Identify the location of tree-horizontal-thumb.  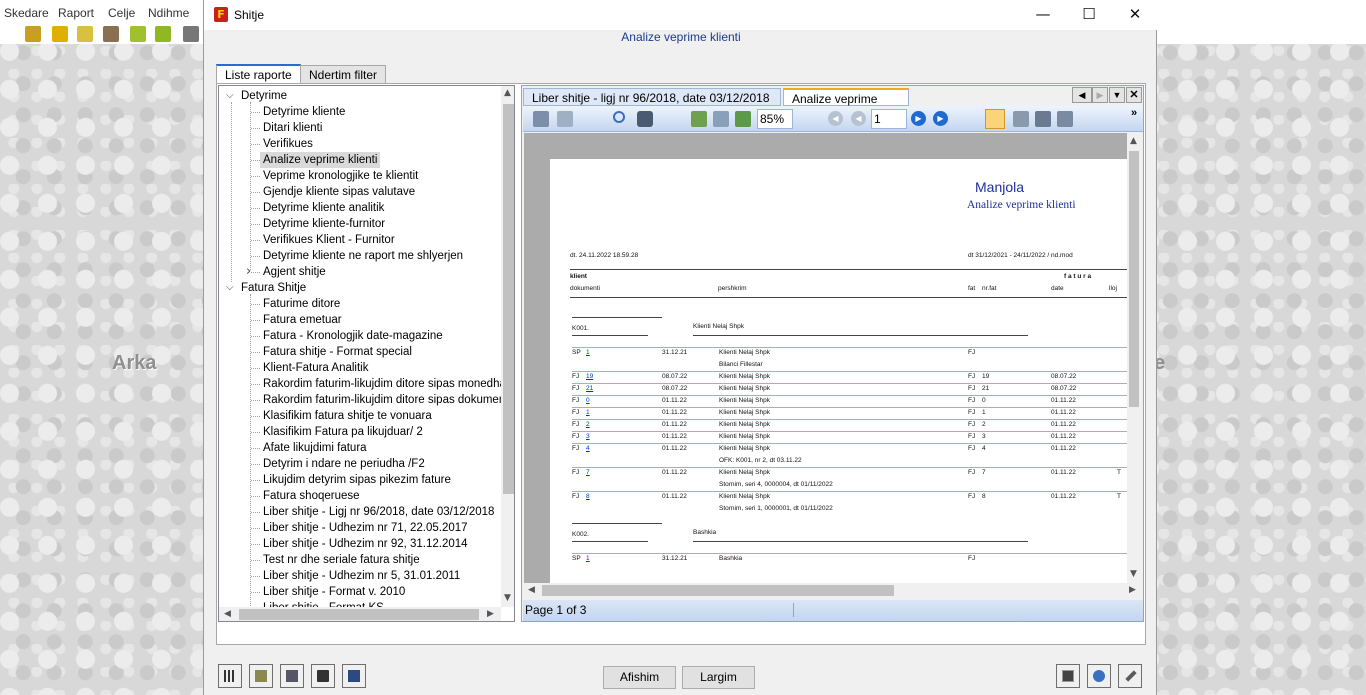
(359, 614).